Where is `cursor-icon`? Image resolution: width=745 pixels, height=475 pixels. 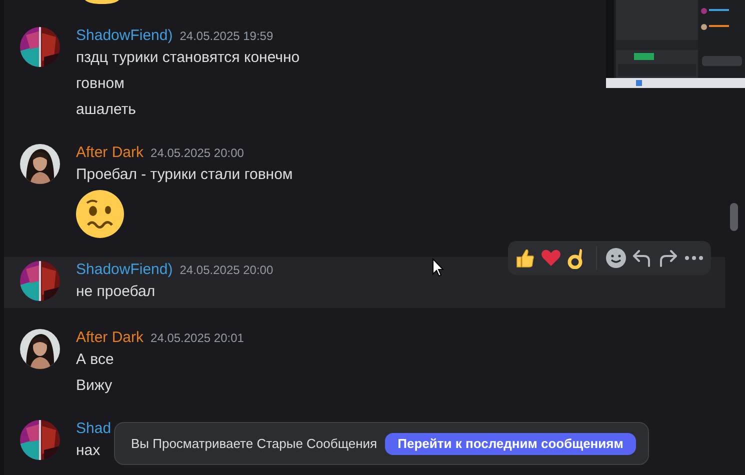
cursor-icon is located at coordinates (438, 267).